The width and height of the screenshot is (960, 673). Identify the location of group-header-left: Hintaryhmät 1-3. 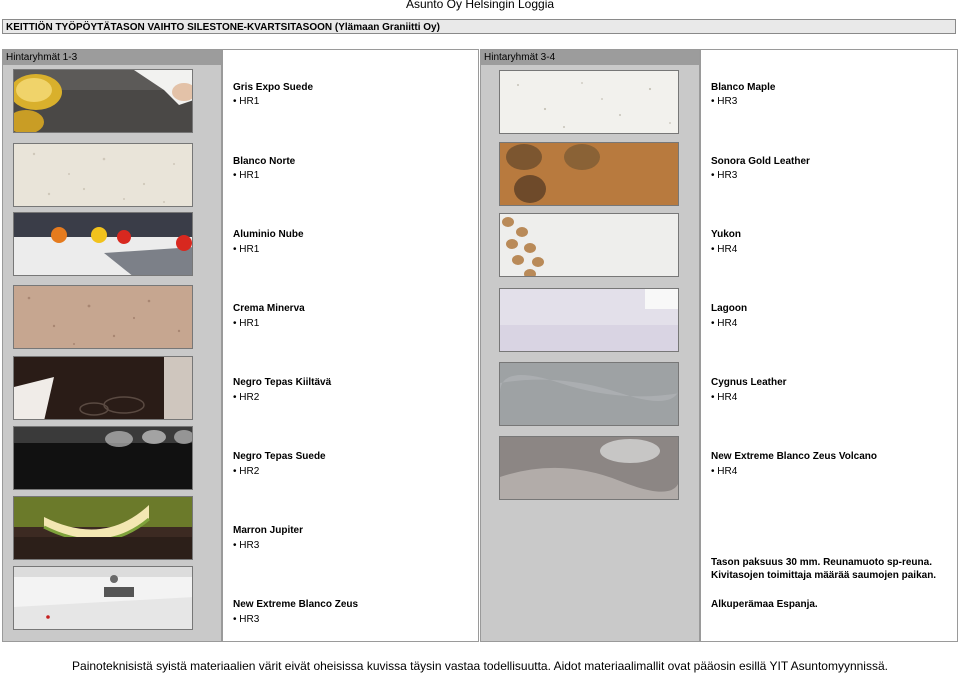
(112, 57).